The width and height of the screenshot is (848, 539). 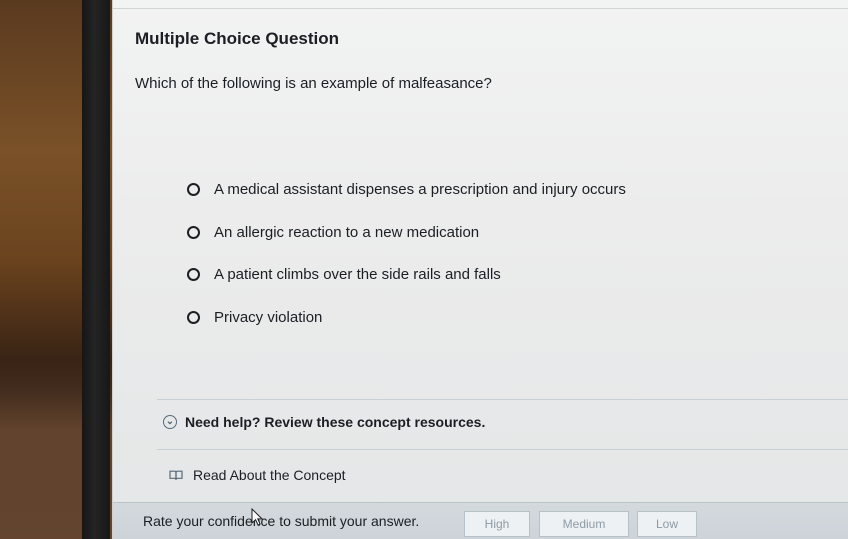 What do you see at coordinates (667, 524) in the screenshot?
I see `confidence-low-button: Low` at bounding box center [667, 524].